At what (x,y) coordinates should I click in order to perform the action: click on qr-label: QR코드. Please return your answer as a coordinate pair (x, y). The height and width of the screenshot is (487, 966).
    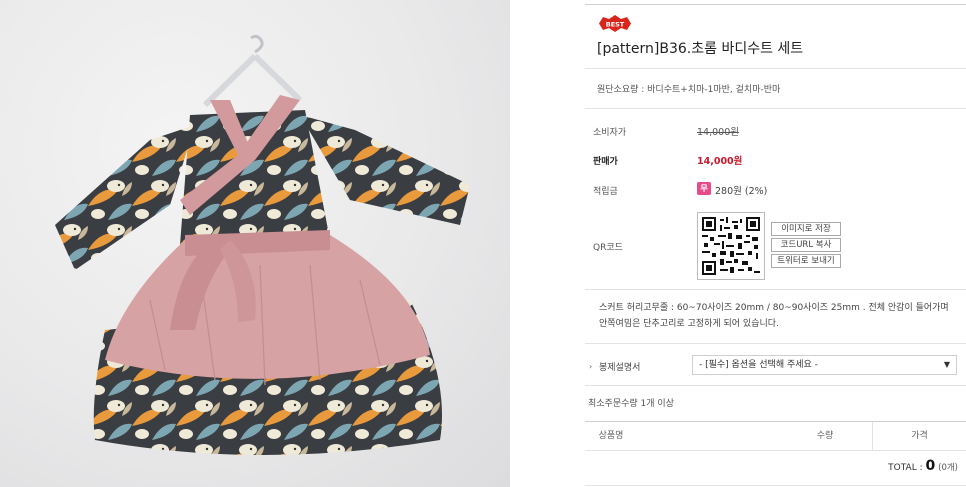
    Looking at the image, I should click on (608, 248).